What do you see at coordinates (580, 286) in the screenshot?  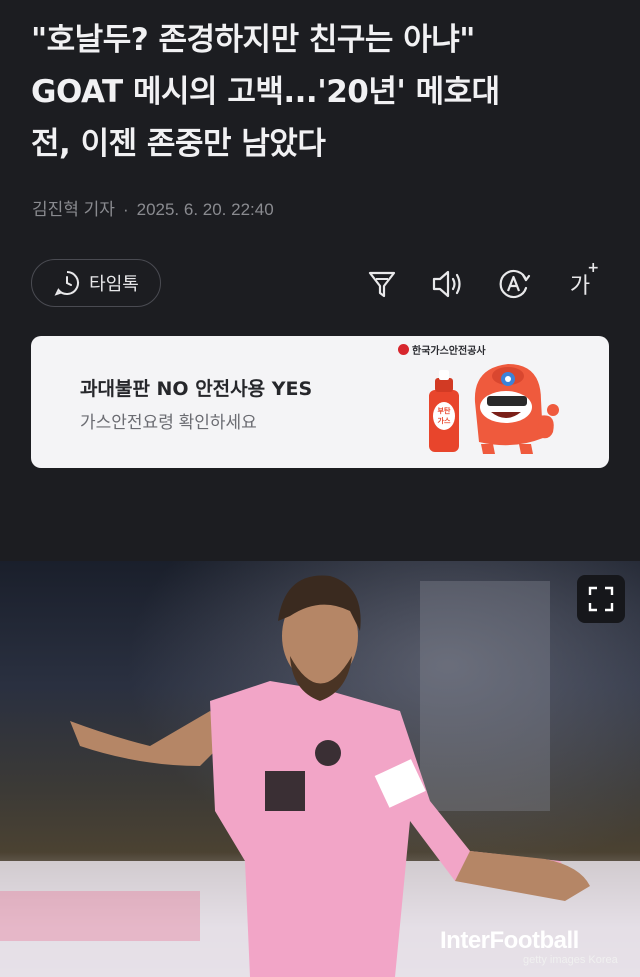 I see `font-size-label: 가` at bounding box center [580, 286].